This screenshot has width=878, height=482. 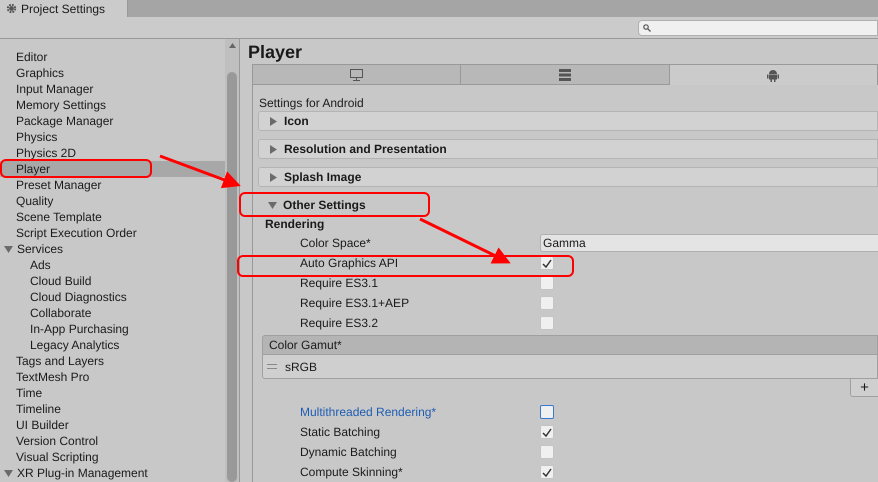 I want to click on sidebar-item: TextMesh Pro, so click(x=112, y=377).